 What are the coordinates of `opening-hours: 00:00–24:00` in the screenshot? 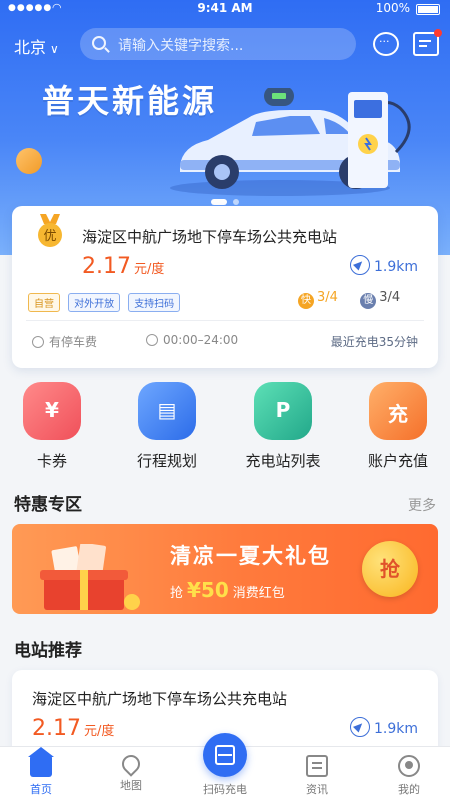 It's located at (192, 340).